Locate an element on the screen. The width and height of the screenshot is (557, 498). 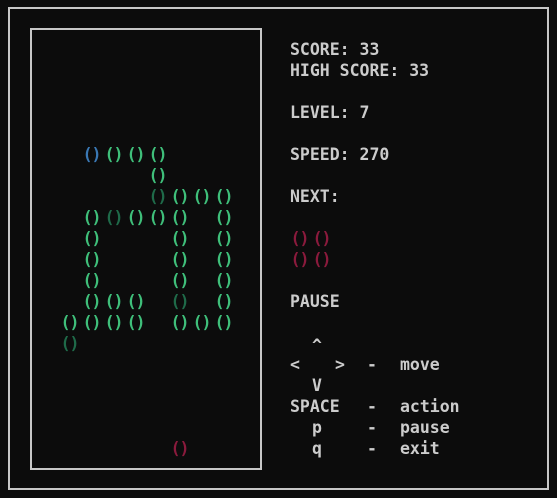
move-dash: - is located at coordinates (372, 364).